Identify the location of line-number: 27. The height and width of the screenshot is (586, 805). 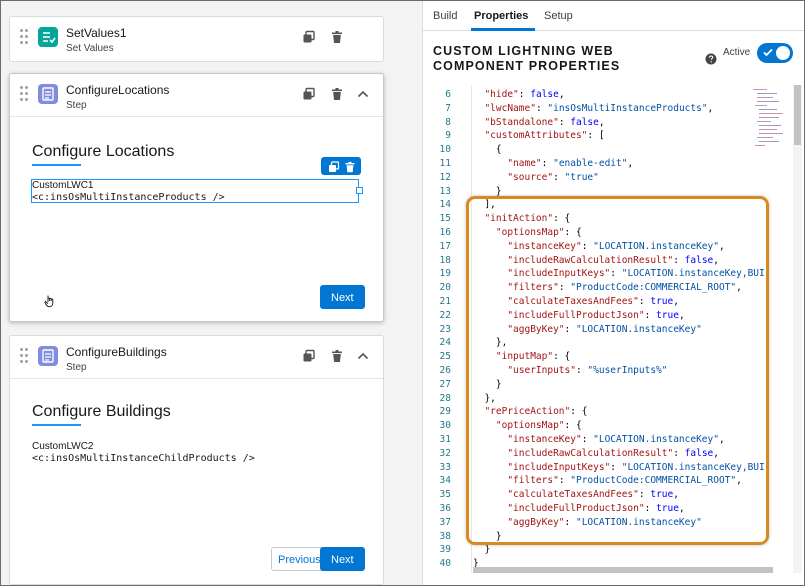
(445, 384).